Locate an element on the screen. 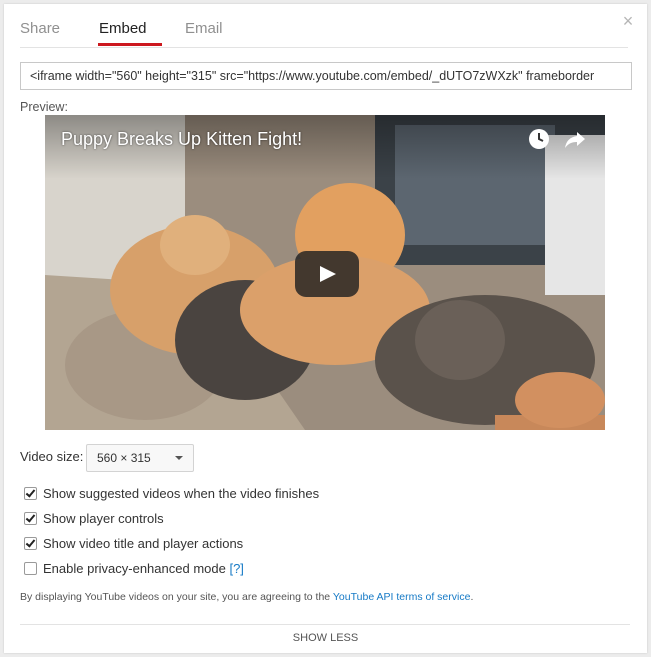 The width and height of the screenshot is (651, 657). tab-email: Email is located at coordinates (204, 28).